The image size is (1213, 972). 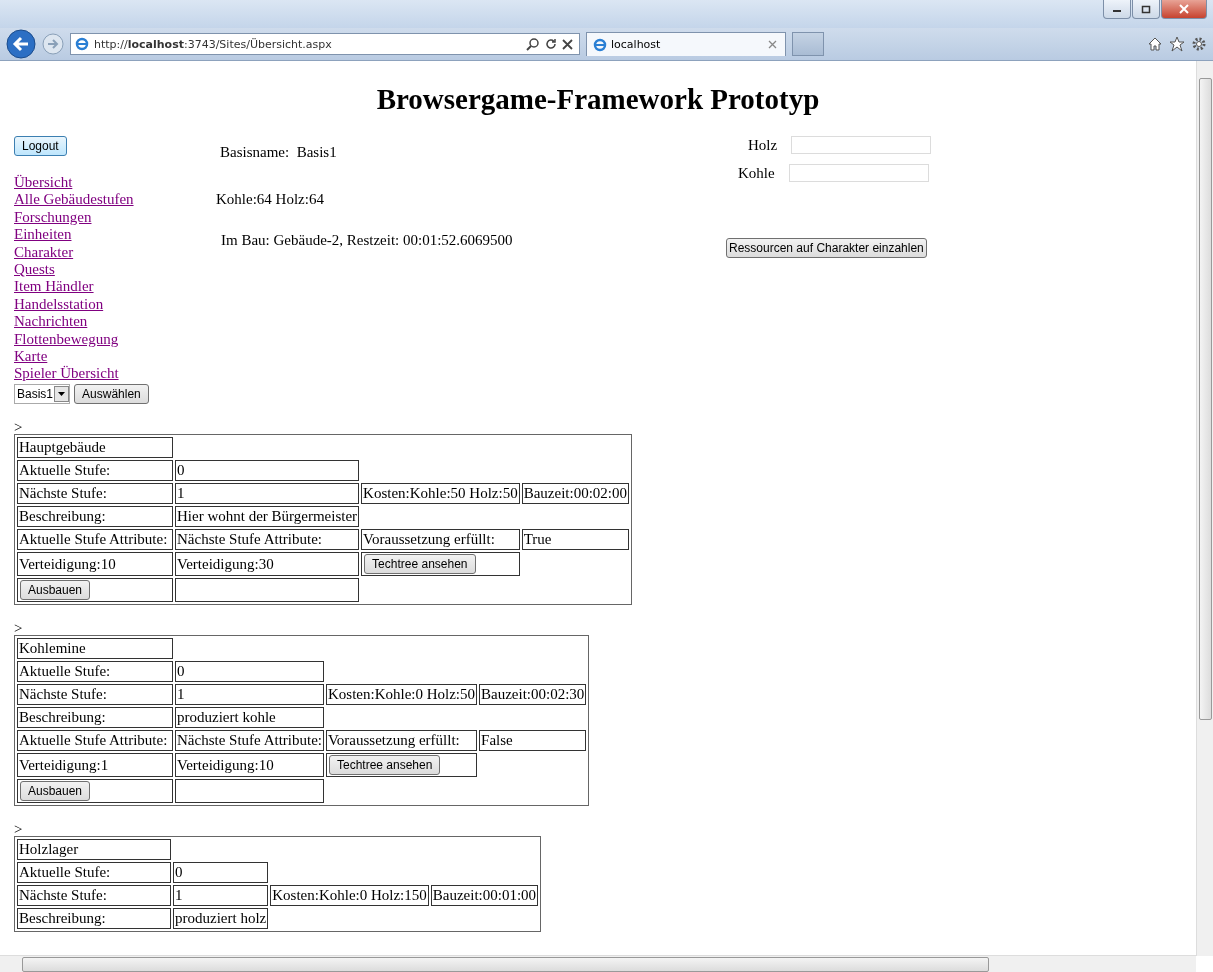 I want to click on info-text: Im Bau: Gebäude-2, Restzeit: 00:01:52.6069500, so click(x=367, y=240).